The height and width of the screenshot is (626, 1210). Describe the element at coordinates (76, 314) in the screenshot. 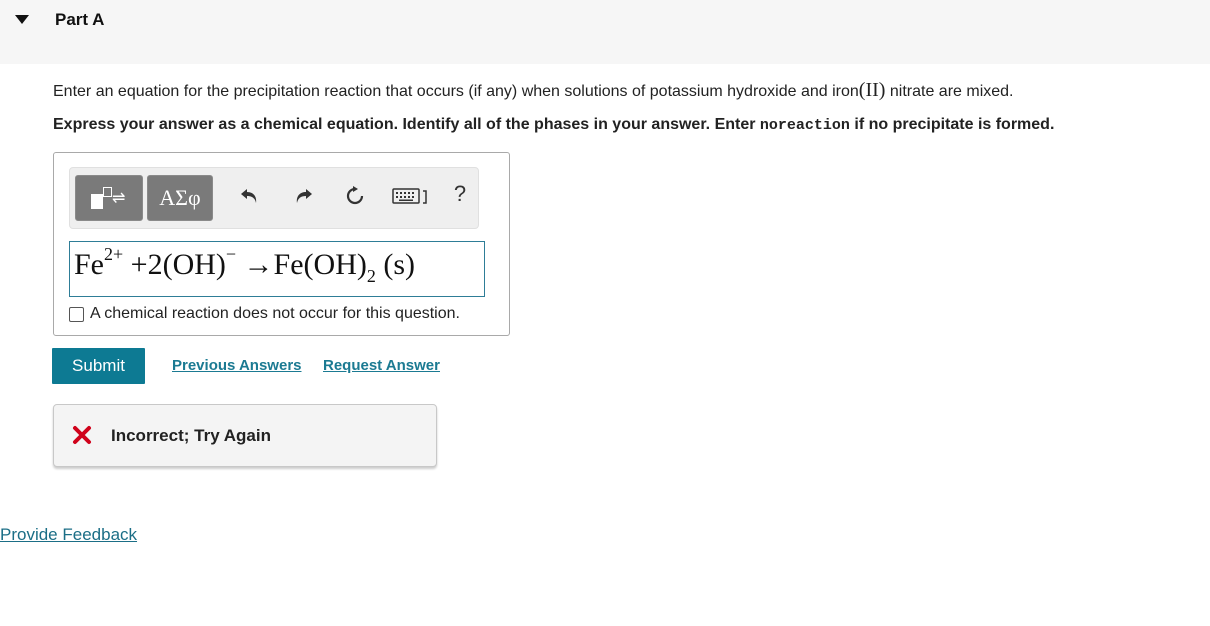

I see `no-reaction-checkbox` at that location.